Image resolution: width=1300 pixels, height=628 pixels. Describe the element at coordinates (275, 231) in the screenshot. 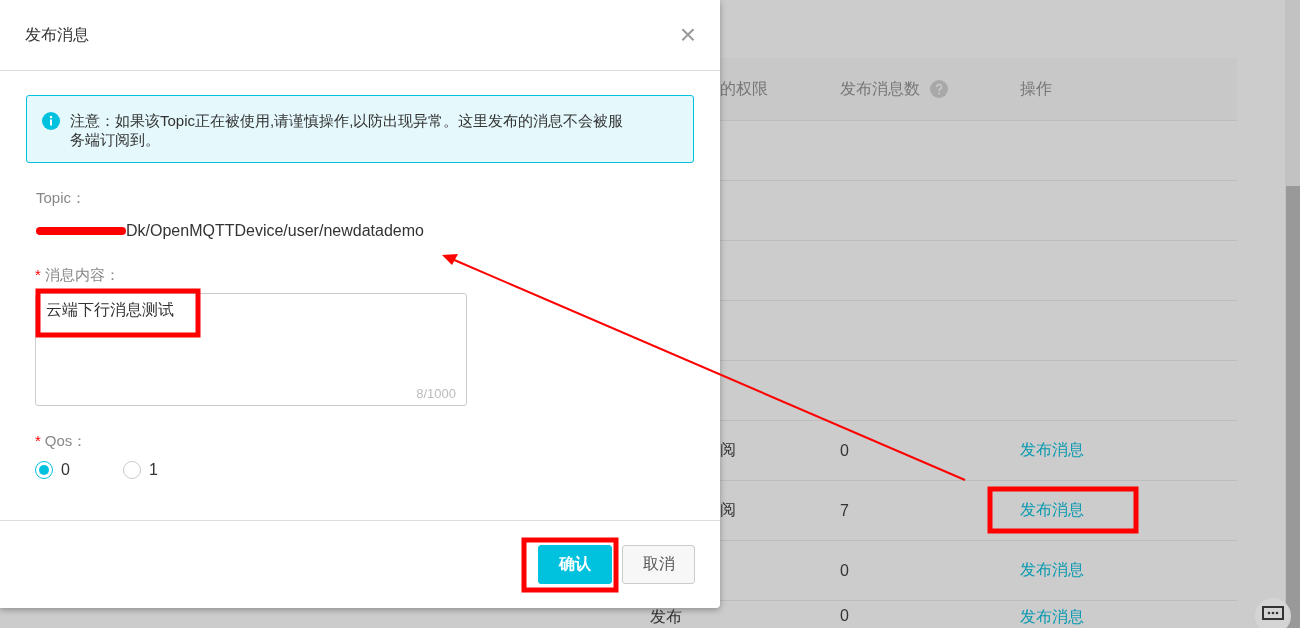

I see `topic-value: Dk/OpenMQTTDevice/user/newdatademo` at that location.